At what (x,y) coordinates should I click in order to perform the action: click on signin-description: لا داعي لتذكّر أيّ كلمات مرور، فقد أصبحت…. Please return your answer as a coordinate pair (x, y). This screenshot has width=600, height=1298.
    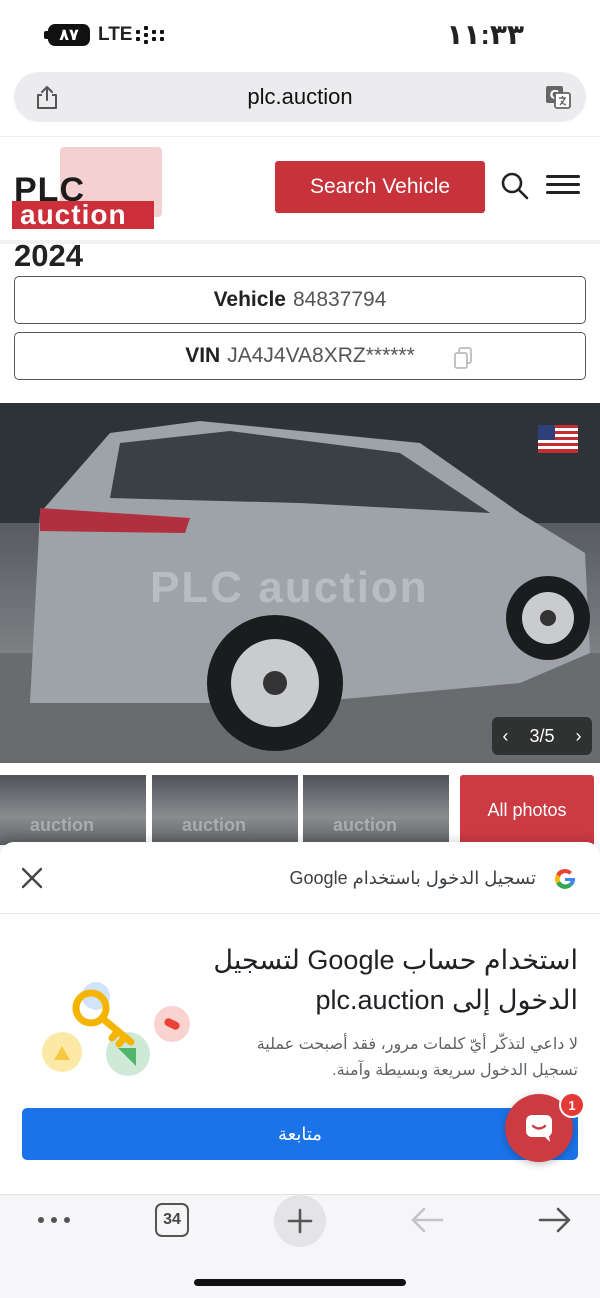
    Looking at the image, I should click on (417, 1057).